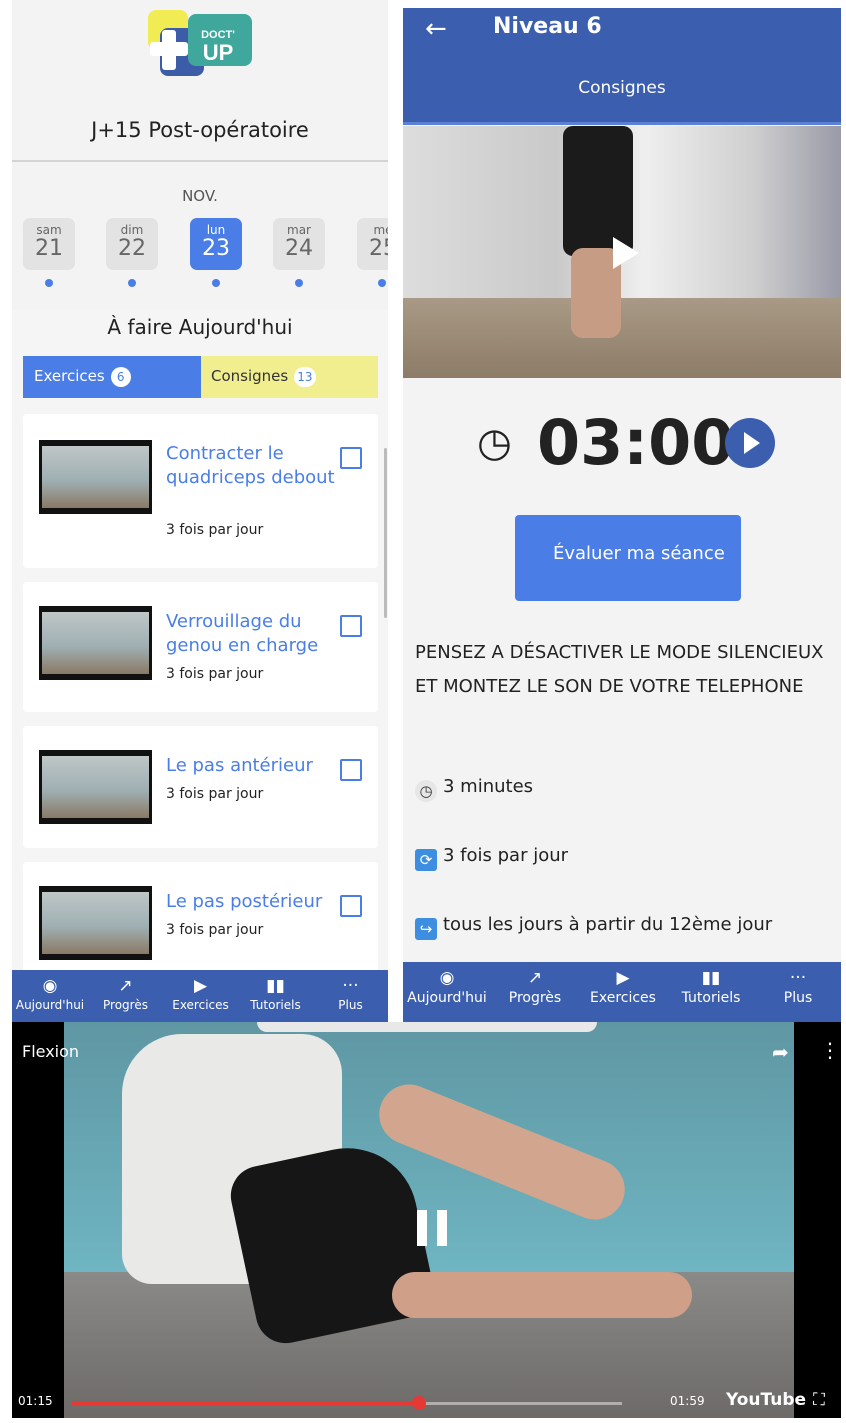 This screenshot has height=1423, width=846. What do you see at coordinates (819, 1400) in the screenshot?
I see `exit-fullscreen-icon: ⛶` at bounding box center [819, 1400].